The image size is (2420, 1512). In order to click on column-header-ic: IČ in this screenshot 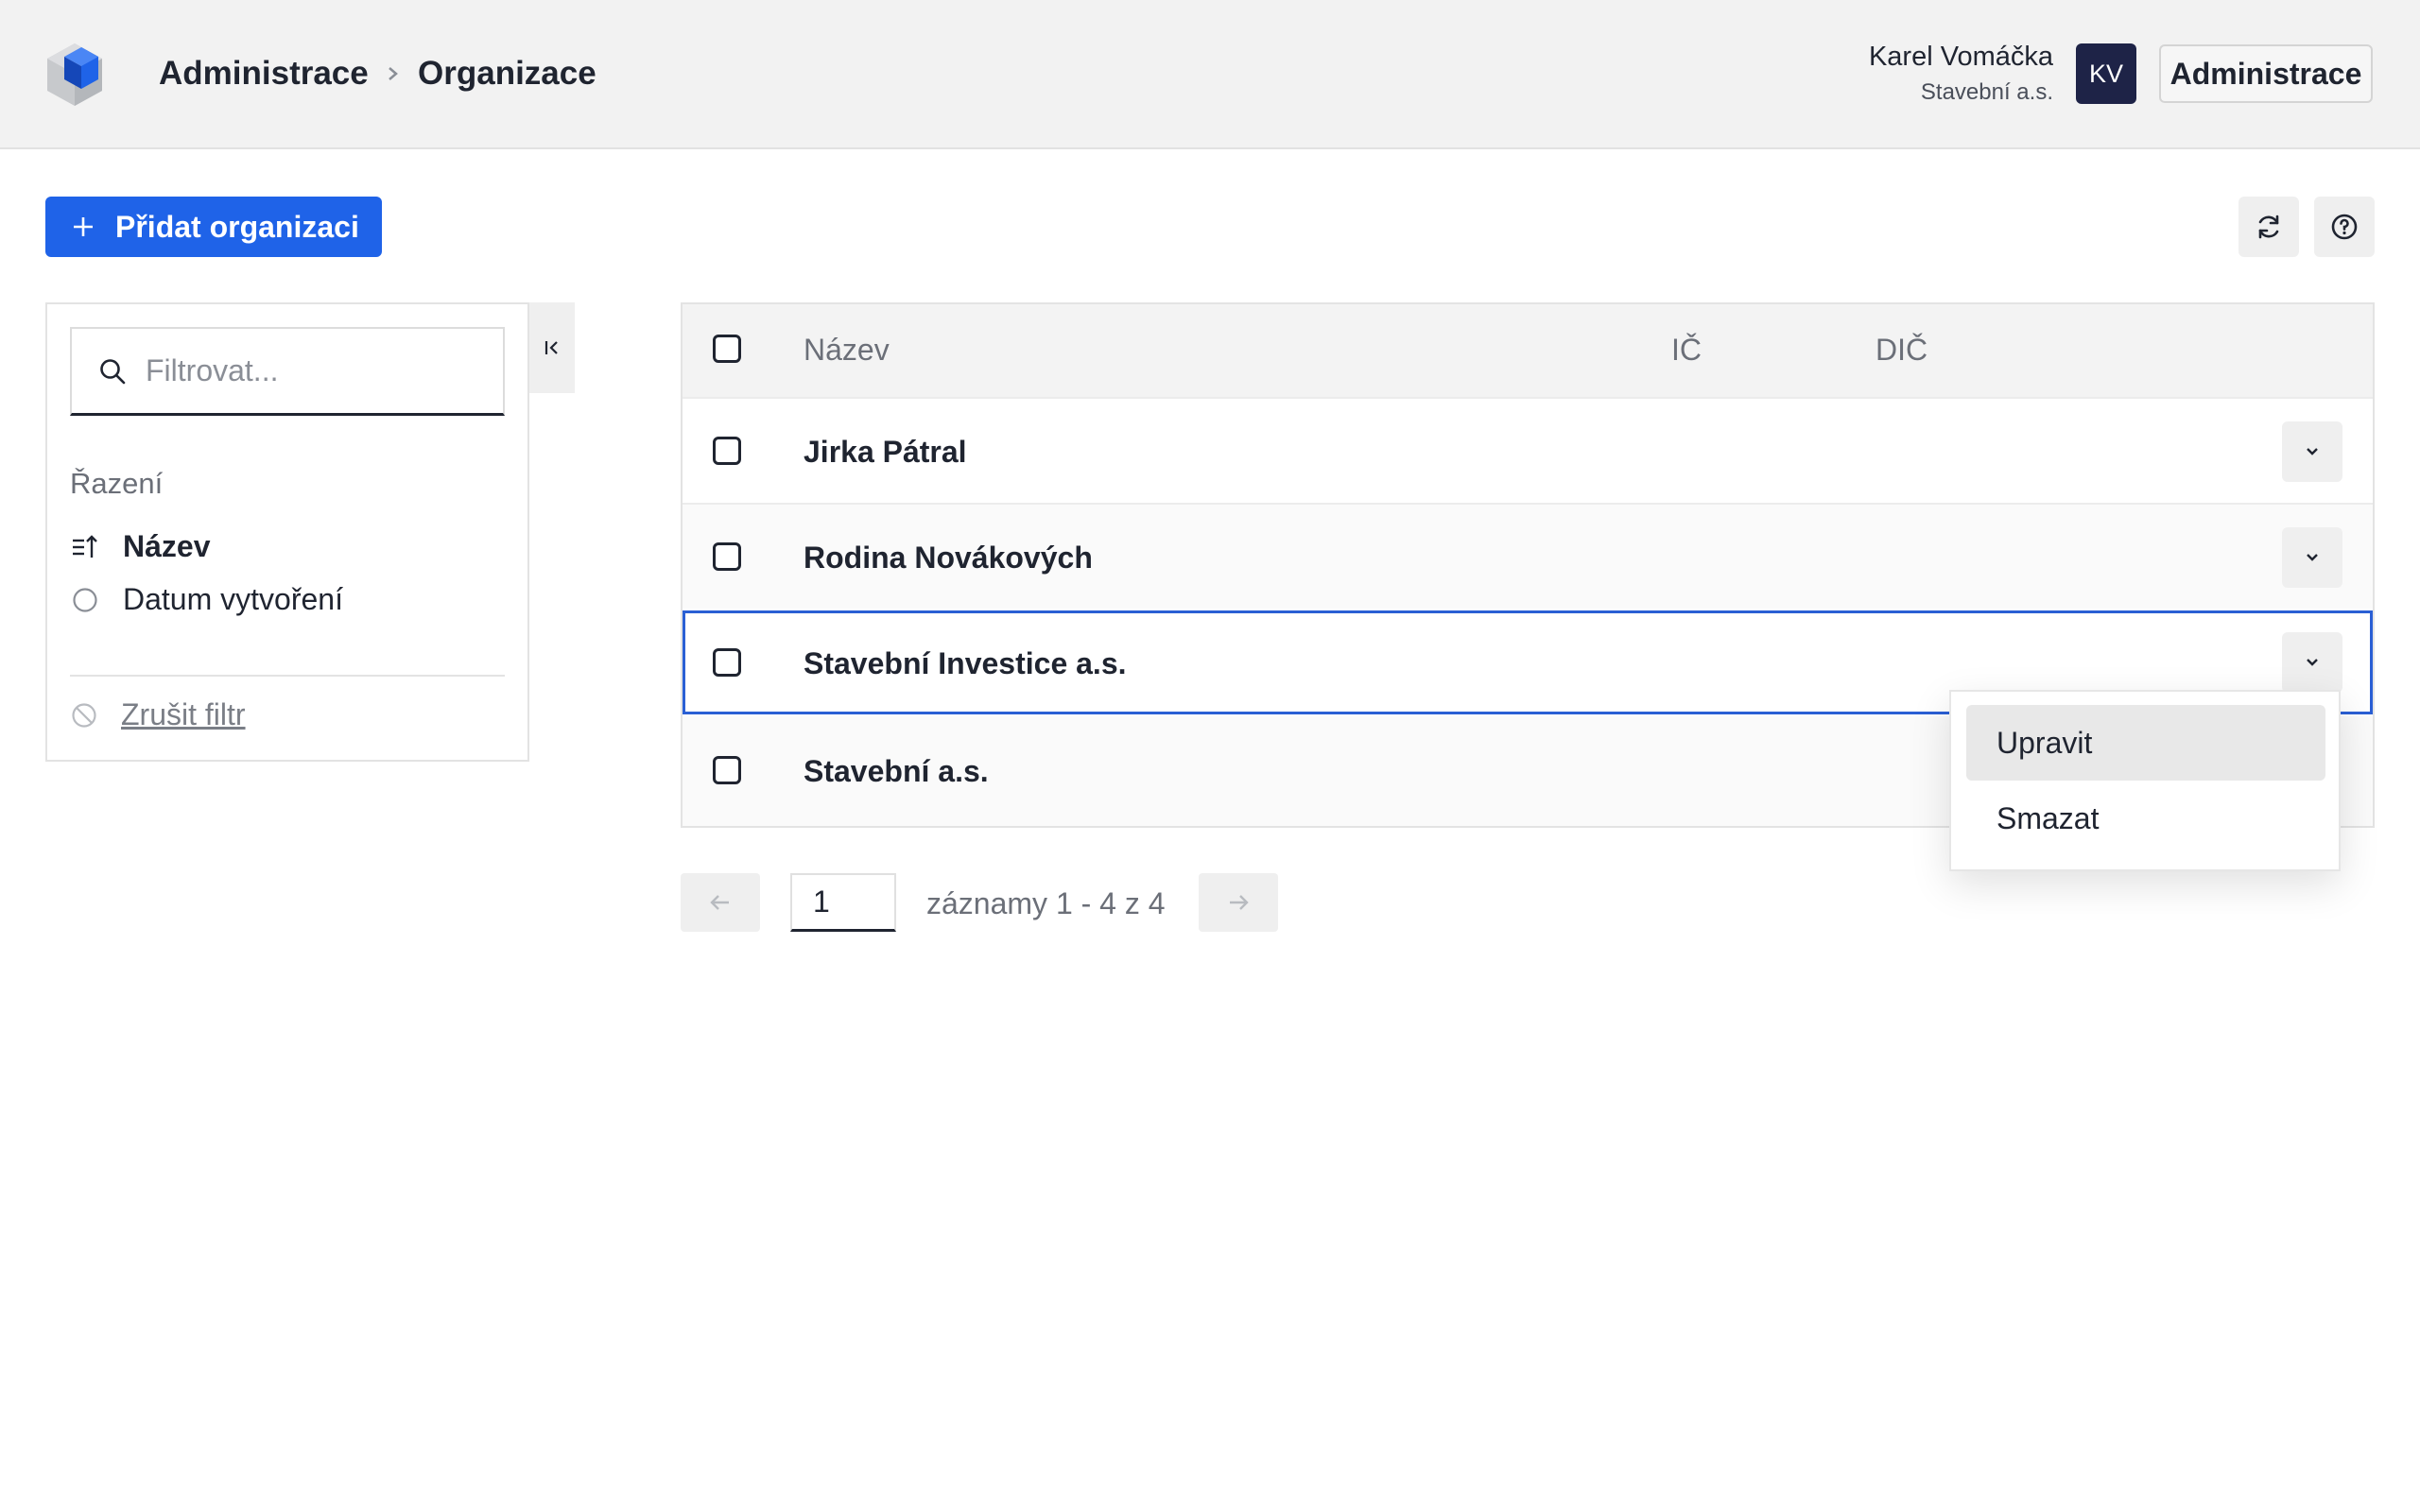, I will do `click(1687, 350)`.